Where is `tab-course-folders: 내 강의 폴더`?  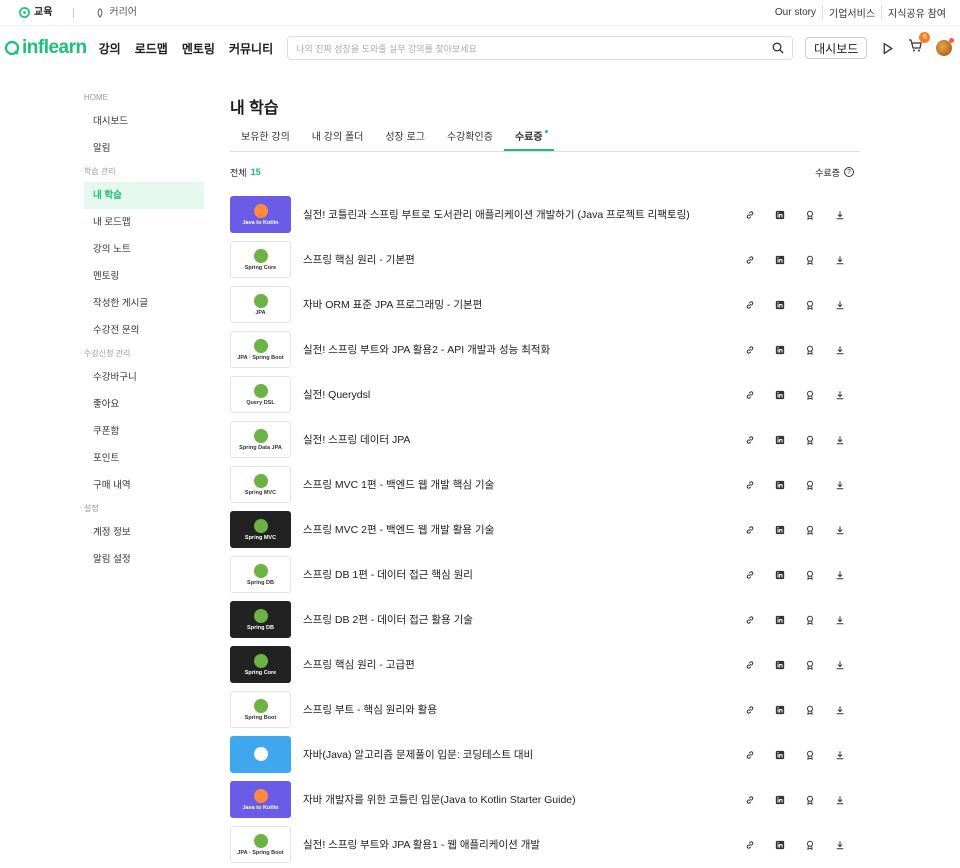
tab-course-folders: 내 강의 폴더 is located at coordinates (338, 138).